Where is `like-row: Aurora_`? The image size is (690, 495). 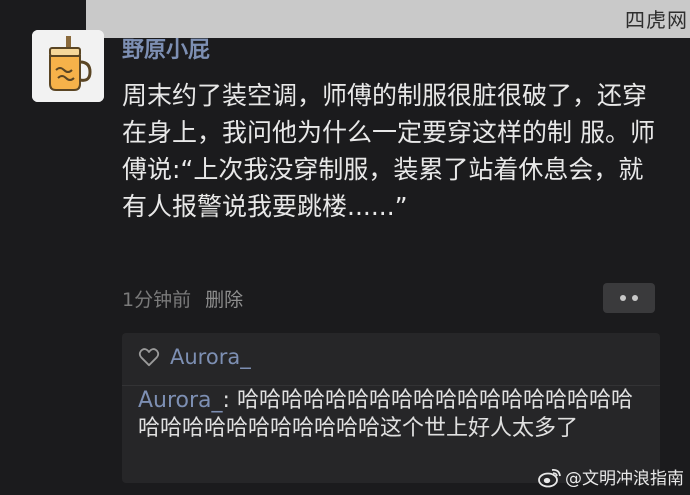
like-row: Aurora_ is located at coordinates (194, 357).